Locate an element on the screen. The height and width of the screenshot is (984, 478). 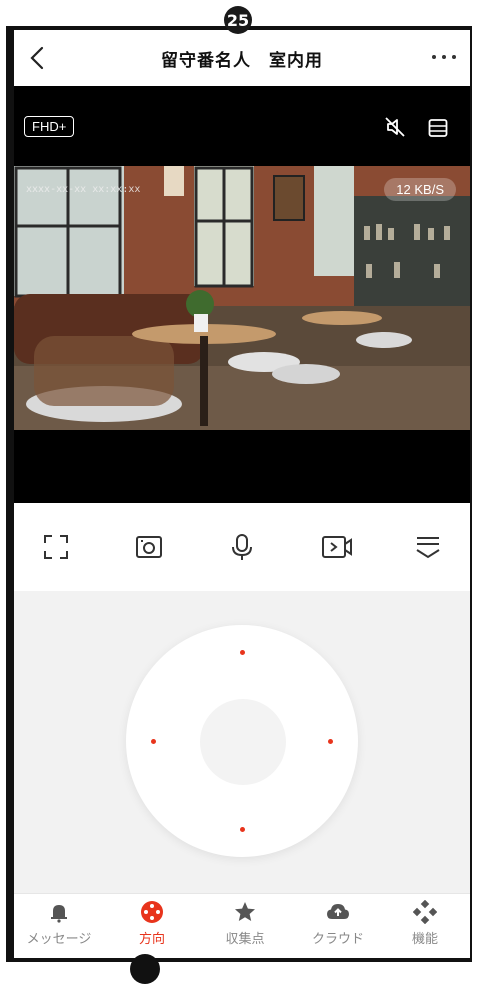
tab-features: 機能 is located at coordinates (425, 923).